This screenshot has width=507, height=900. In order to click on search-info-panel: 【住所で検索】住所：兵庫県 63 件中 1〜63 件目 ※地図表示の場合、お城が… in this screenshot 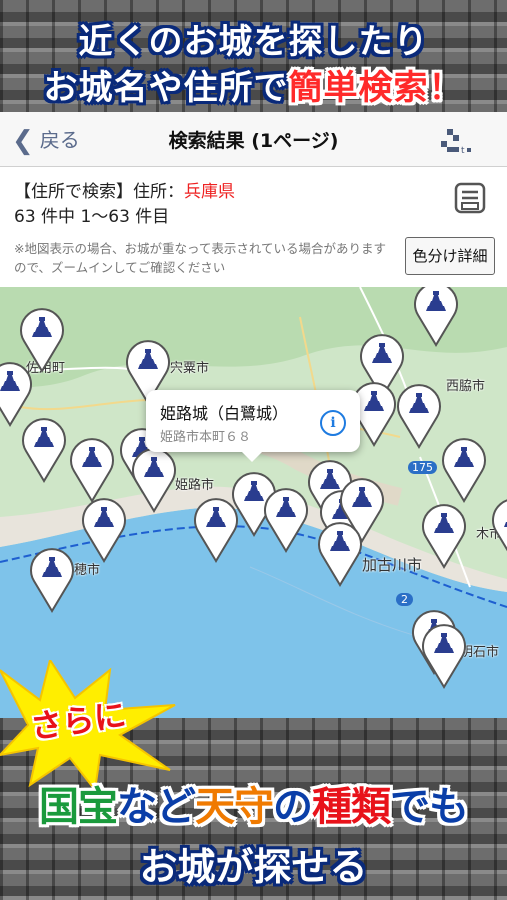, I will do `click(253, 227)`.